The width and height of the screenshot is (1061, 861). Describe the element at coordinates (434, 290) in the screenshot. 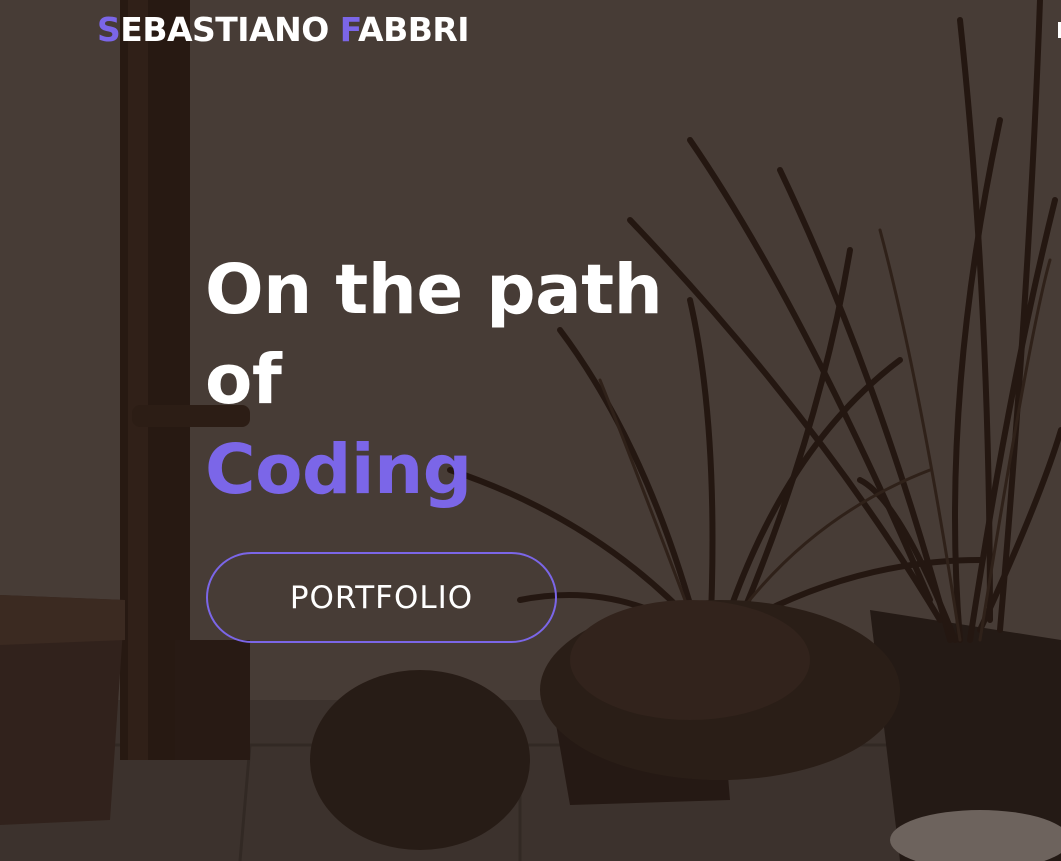

I see `headline-line-1: On the path` at that location.